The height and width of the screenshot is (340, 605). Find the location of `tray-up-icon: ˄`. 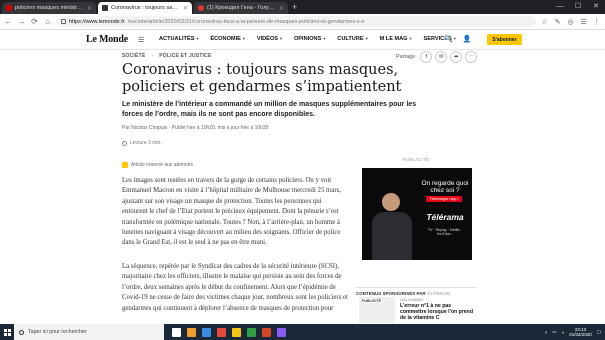

tray-up-icon: ˄ is located at coordinates (546, 332).